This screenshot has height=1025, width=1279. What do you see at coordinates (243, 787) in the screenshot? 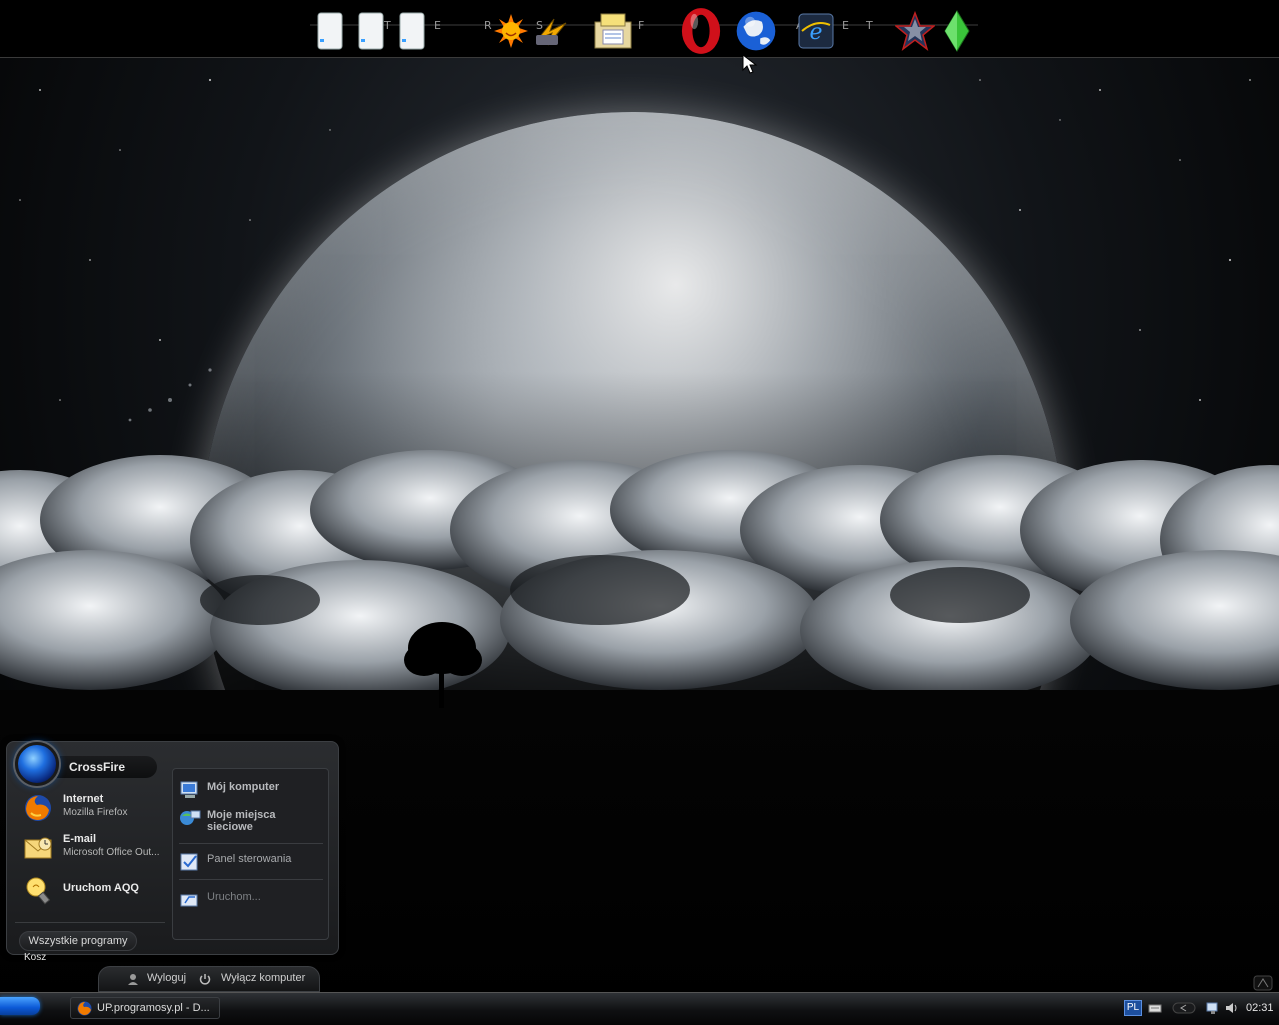
I see `place-label: Mój komputer` at bounding box center [243, 787].